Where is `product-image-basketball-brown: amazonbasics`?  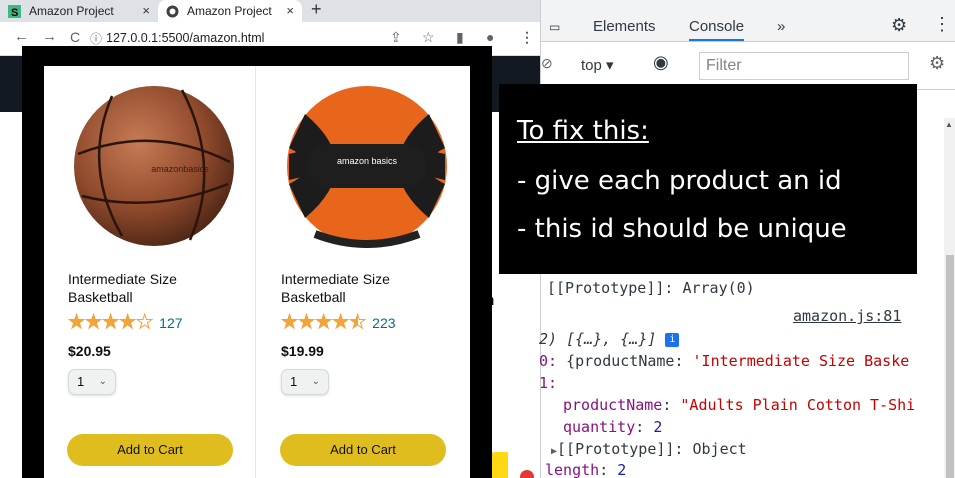 product-image-basketball-brown: amazonbasics is located at coordinates (154, 166).